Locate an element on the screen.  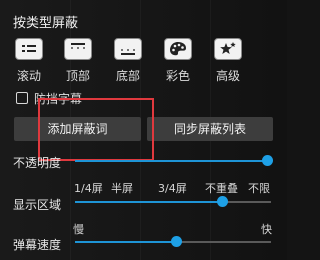
display-area-slider-thumb is located at coordinates (222, 201).